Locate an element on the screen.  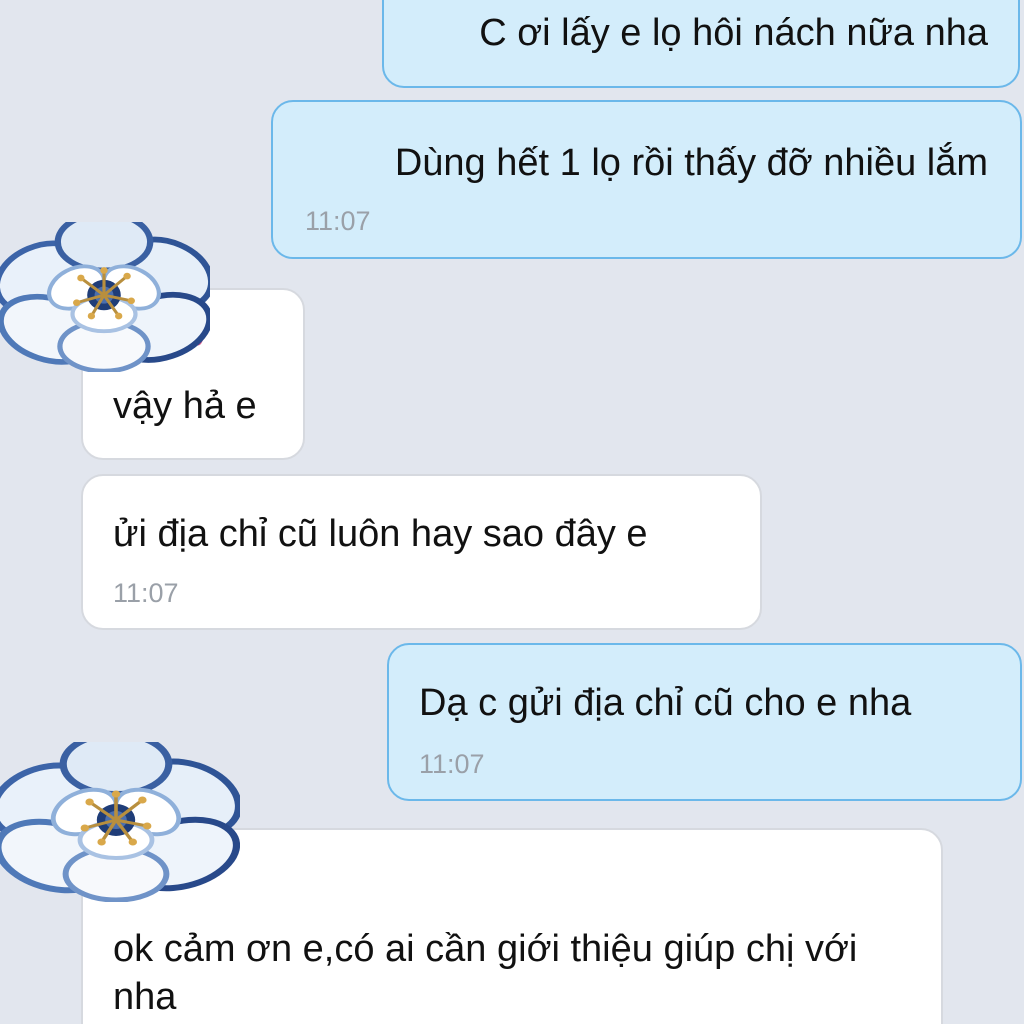
message-bubble-outgoing: C ơi lấy e lọ hôi nách nữa nha is located at coordinates (701, 44).